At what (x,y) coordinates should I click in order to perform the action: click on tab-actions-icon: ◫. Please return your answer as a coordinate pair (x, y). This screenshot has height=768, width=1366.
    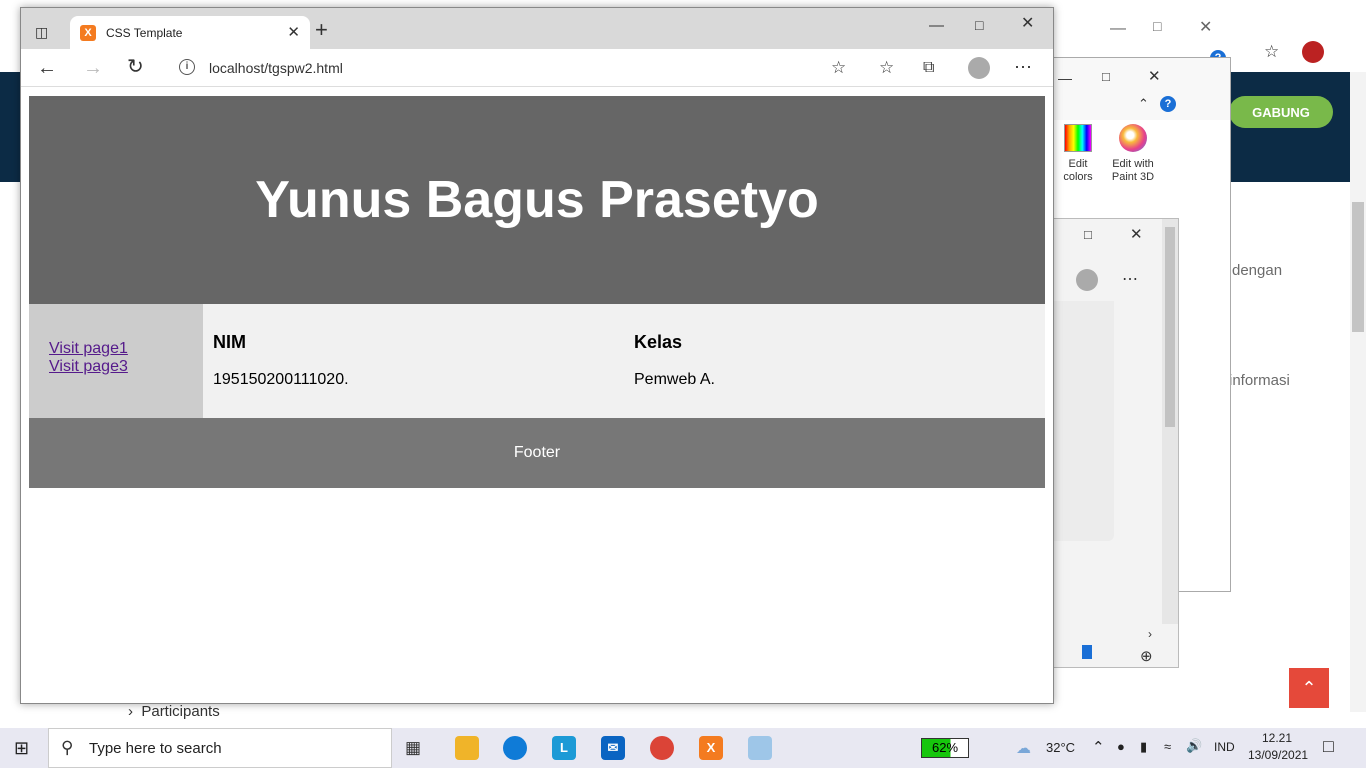
    Looking at the image, I should click on (41, 32).